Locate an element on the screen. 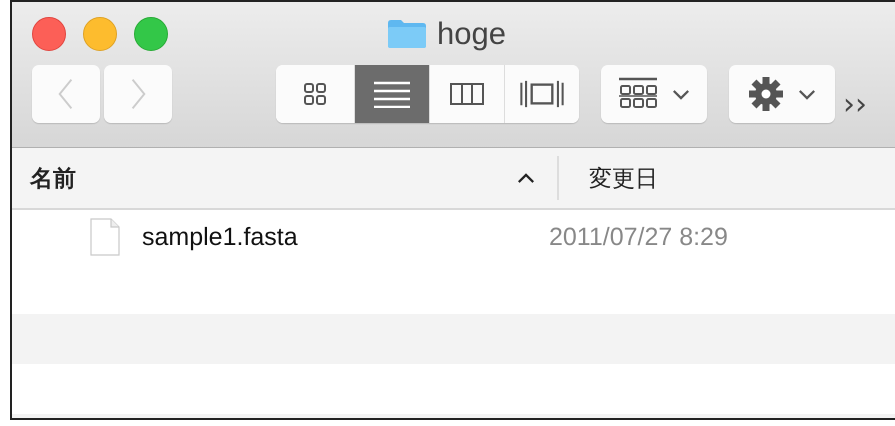 The width and height of the screenshot is (895, 426). cover-flow-icon is located at coordinates (542, 94).